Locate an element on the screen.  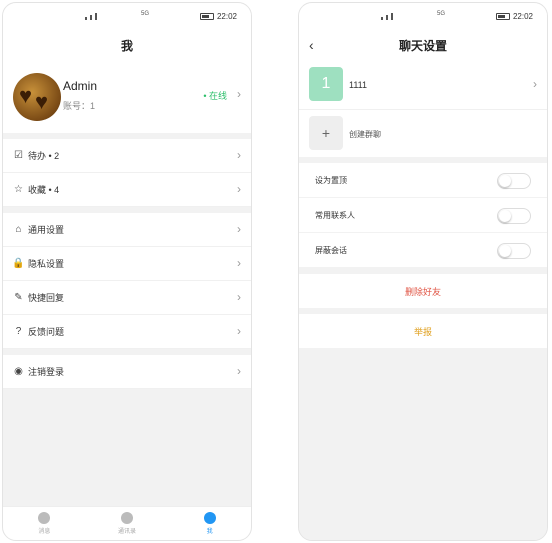
edit-icon: ✎ is located at coordinates (18, 297).